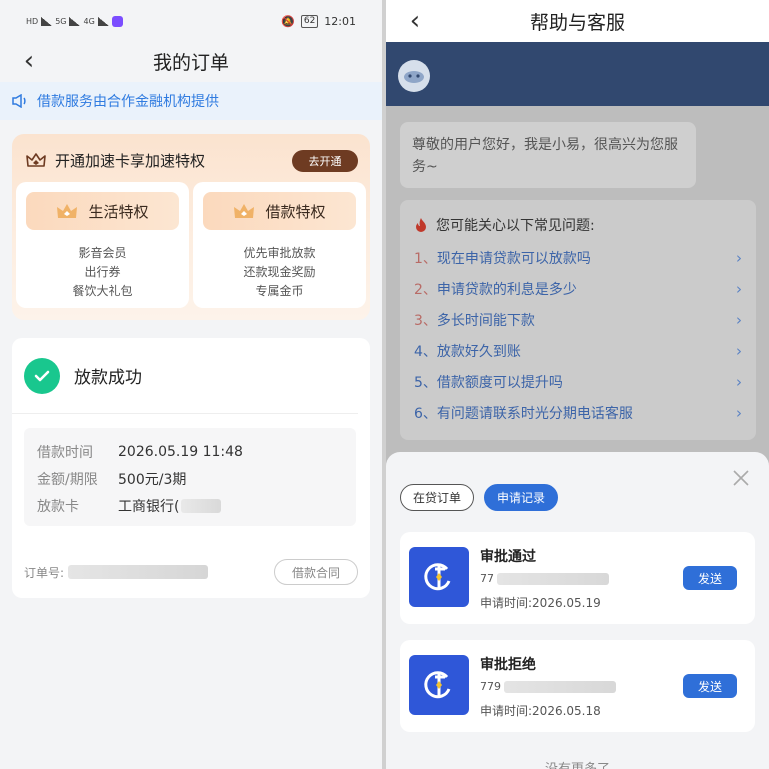  I want to click on clock: 12:01, so click(340, 21).